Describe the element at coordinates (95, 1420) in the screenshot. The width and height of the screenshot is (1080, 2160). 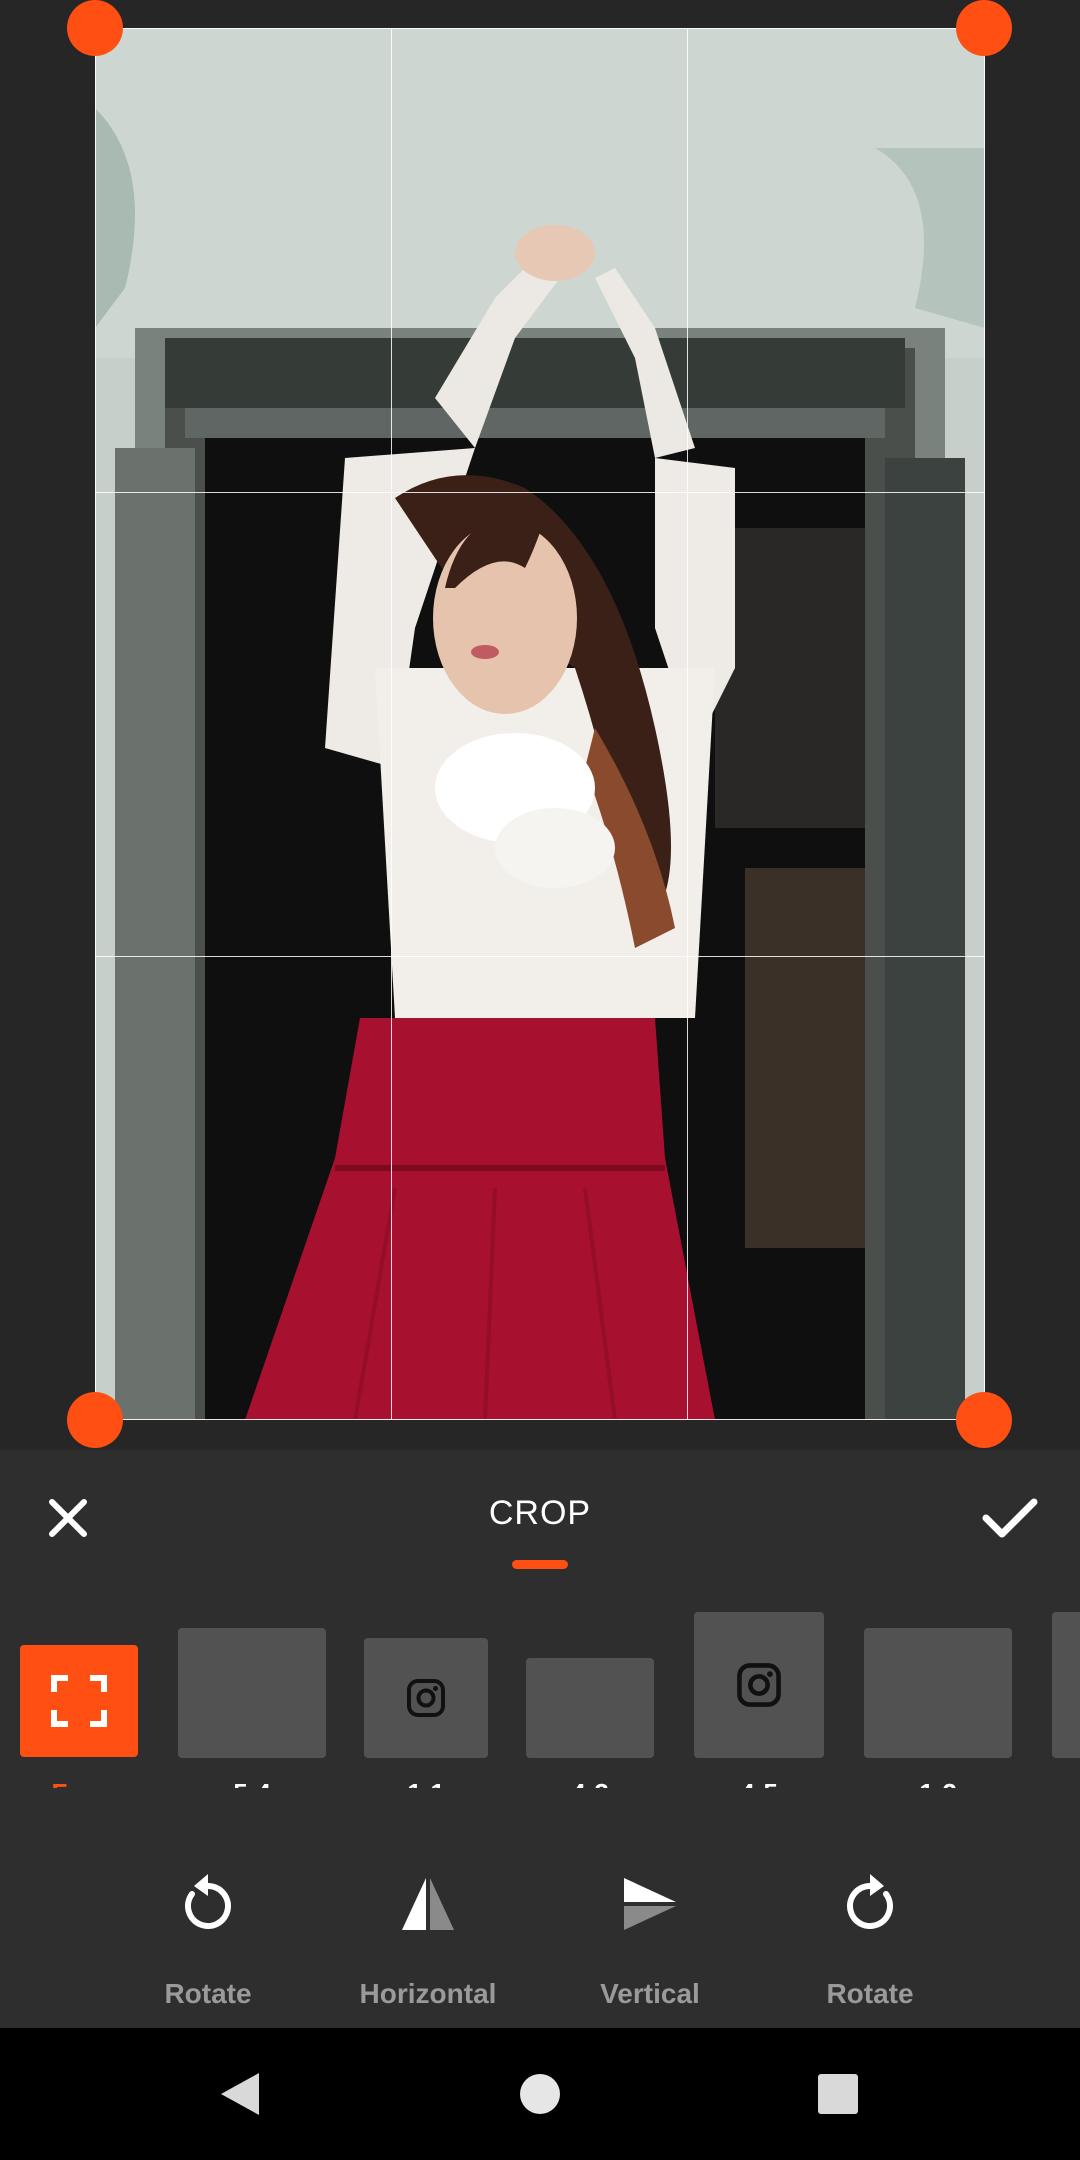
I see `crop-handle-bottom-left` at that location.